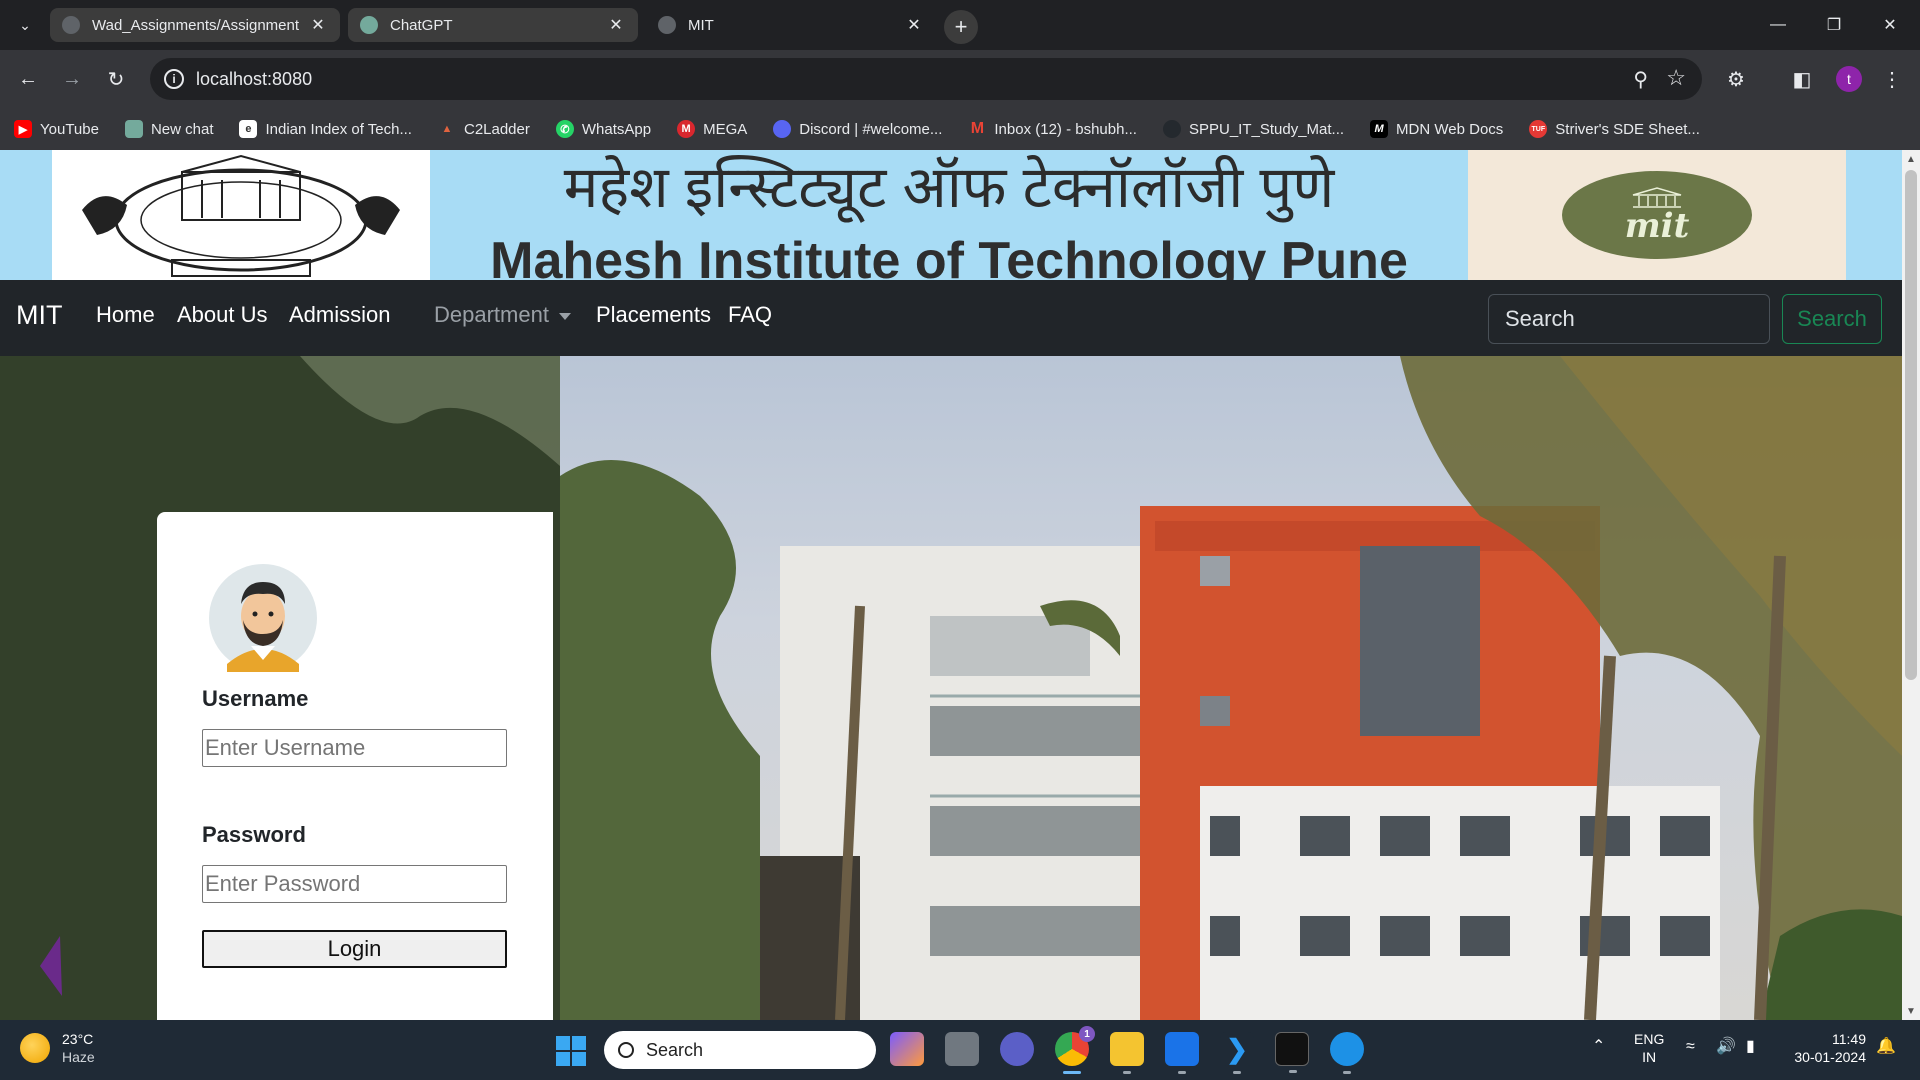  I want to click on tab-github: Wad_Assignments/Assignment ✕, so click(195, 25).